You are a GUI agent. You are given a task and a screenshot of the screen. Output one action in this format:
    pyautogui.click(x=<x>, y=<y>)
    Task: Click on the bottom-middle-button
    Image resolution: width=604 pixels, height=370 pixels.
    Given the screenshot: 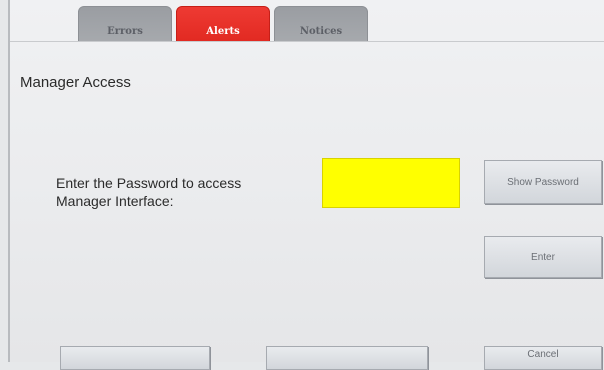 What is the action you would take?
    pyautogui.click(x=347, y=358)
    